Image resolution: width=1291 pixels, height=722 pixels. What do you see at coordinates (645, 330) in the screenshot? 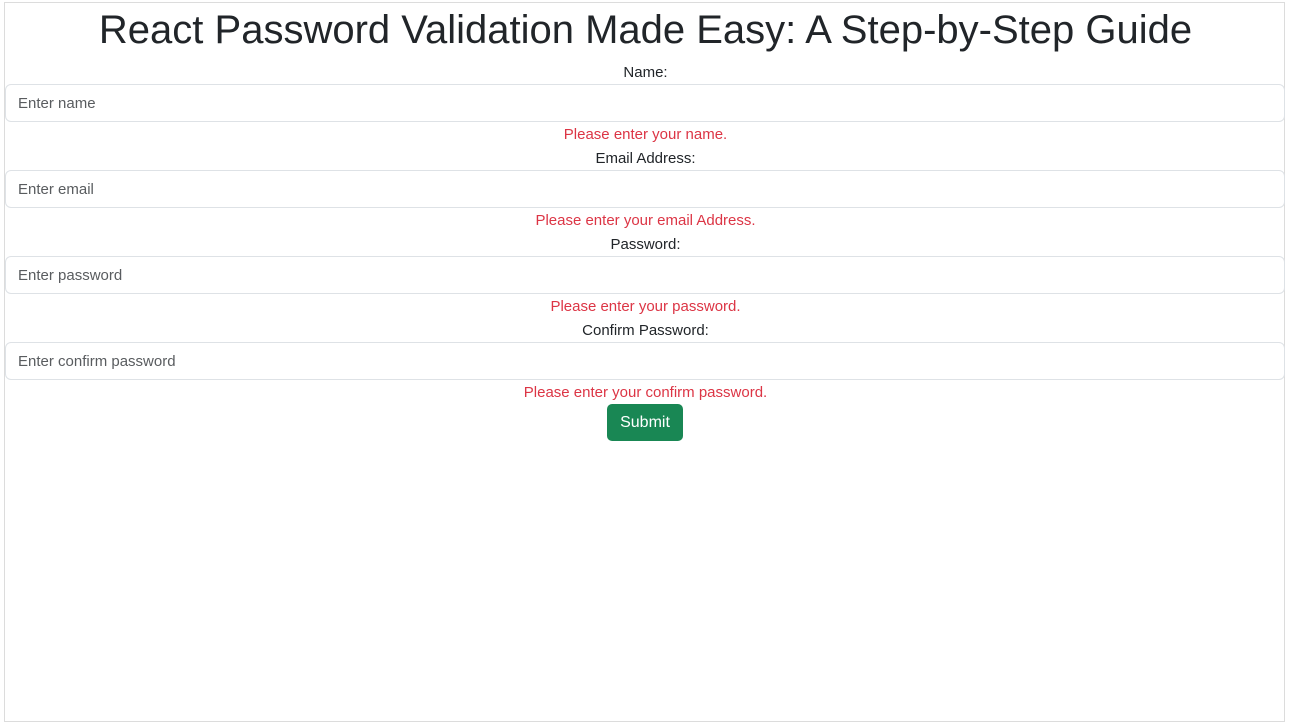
I see `confirm-password-label: Confirm Password:` at bounding box center [645, 330].